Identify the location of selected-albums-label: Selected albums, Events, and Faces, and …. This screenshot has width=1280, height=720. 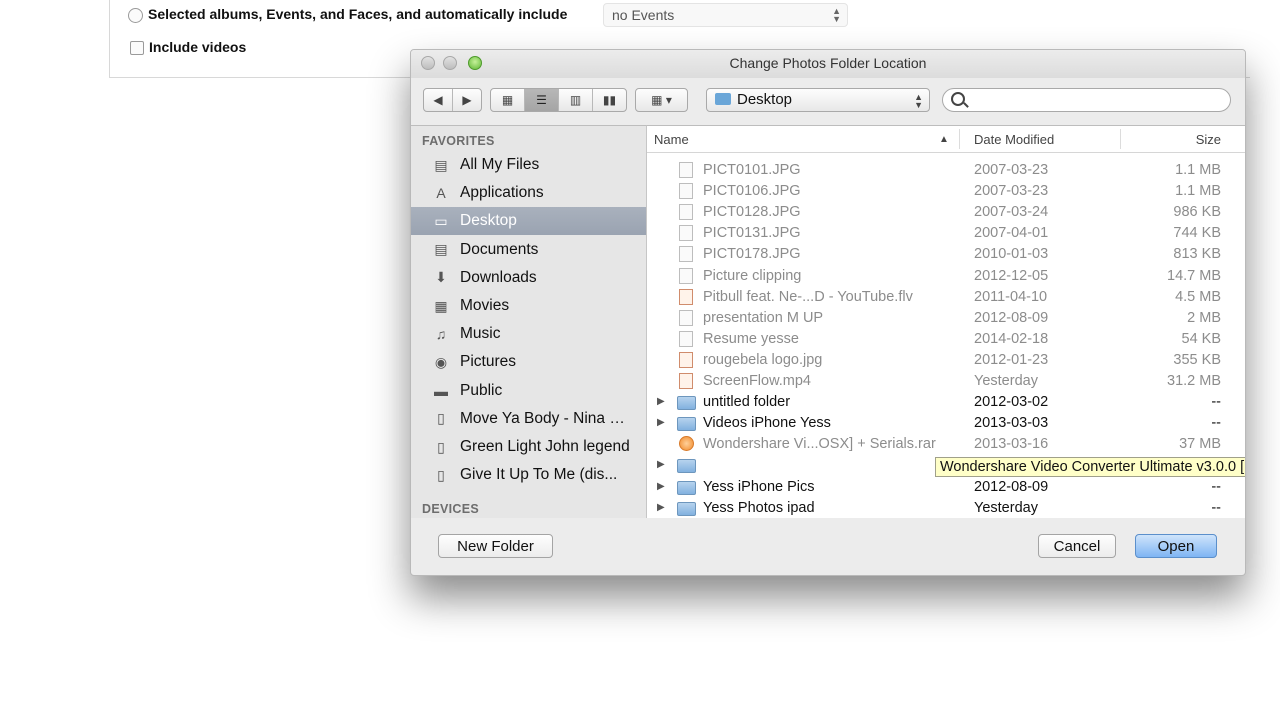
(358, 14).